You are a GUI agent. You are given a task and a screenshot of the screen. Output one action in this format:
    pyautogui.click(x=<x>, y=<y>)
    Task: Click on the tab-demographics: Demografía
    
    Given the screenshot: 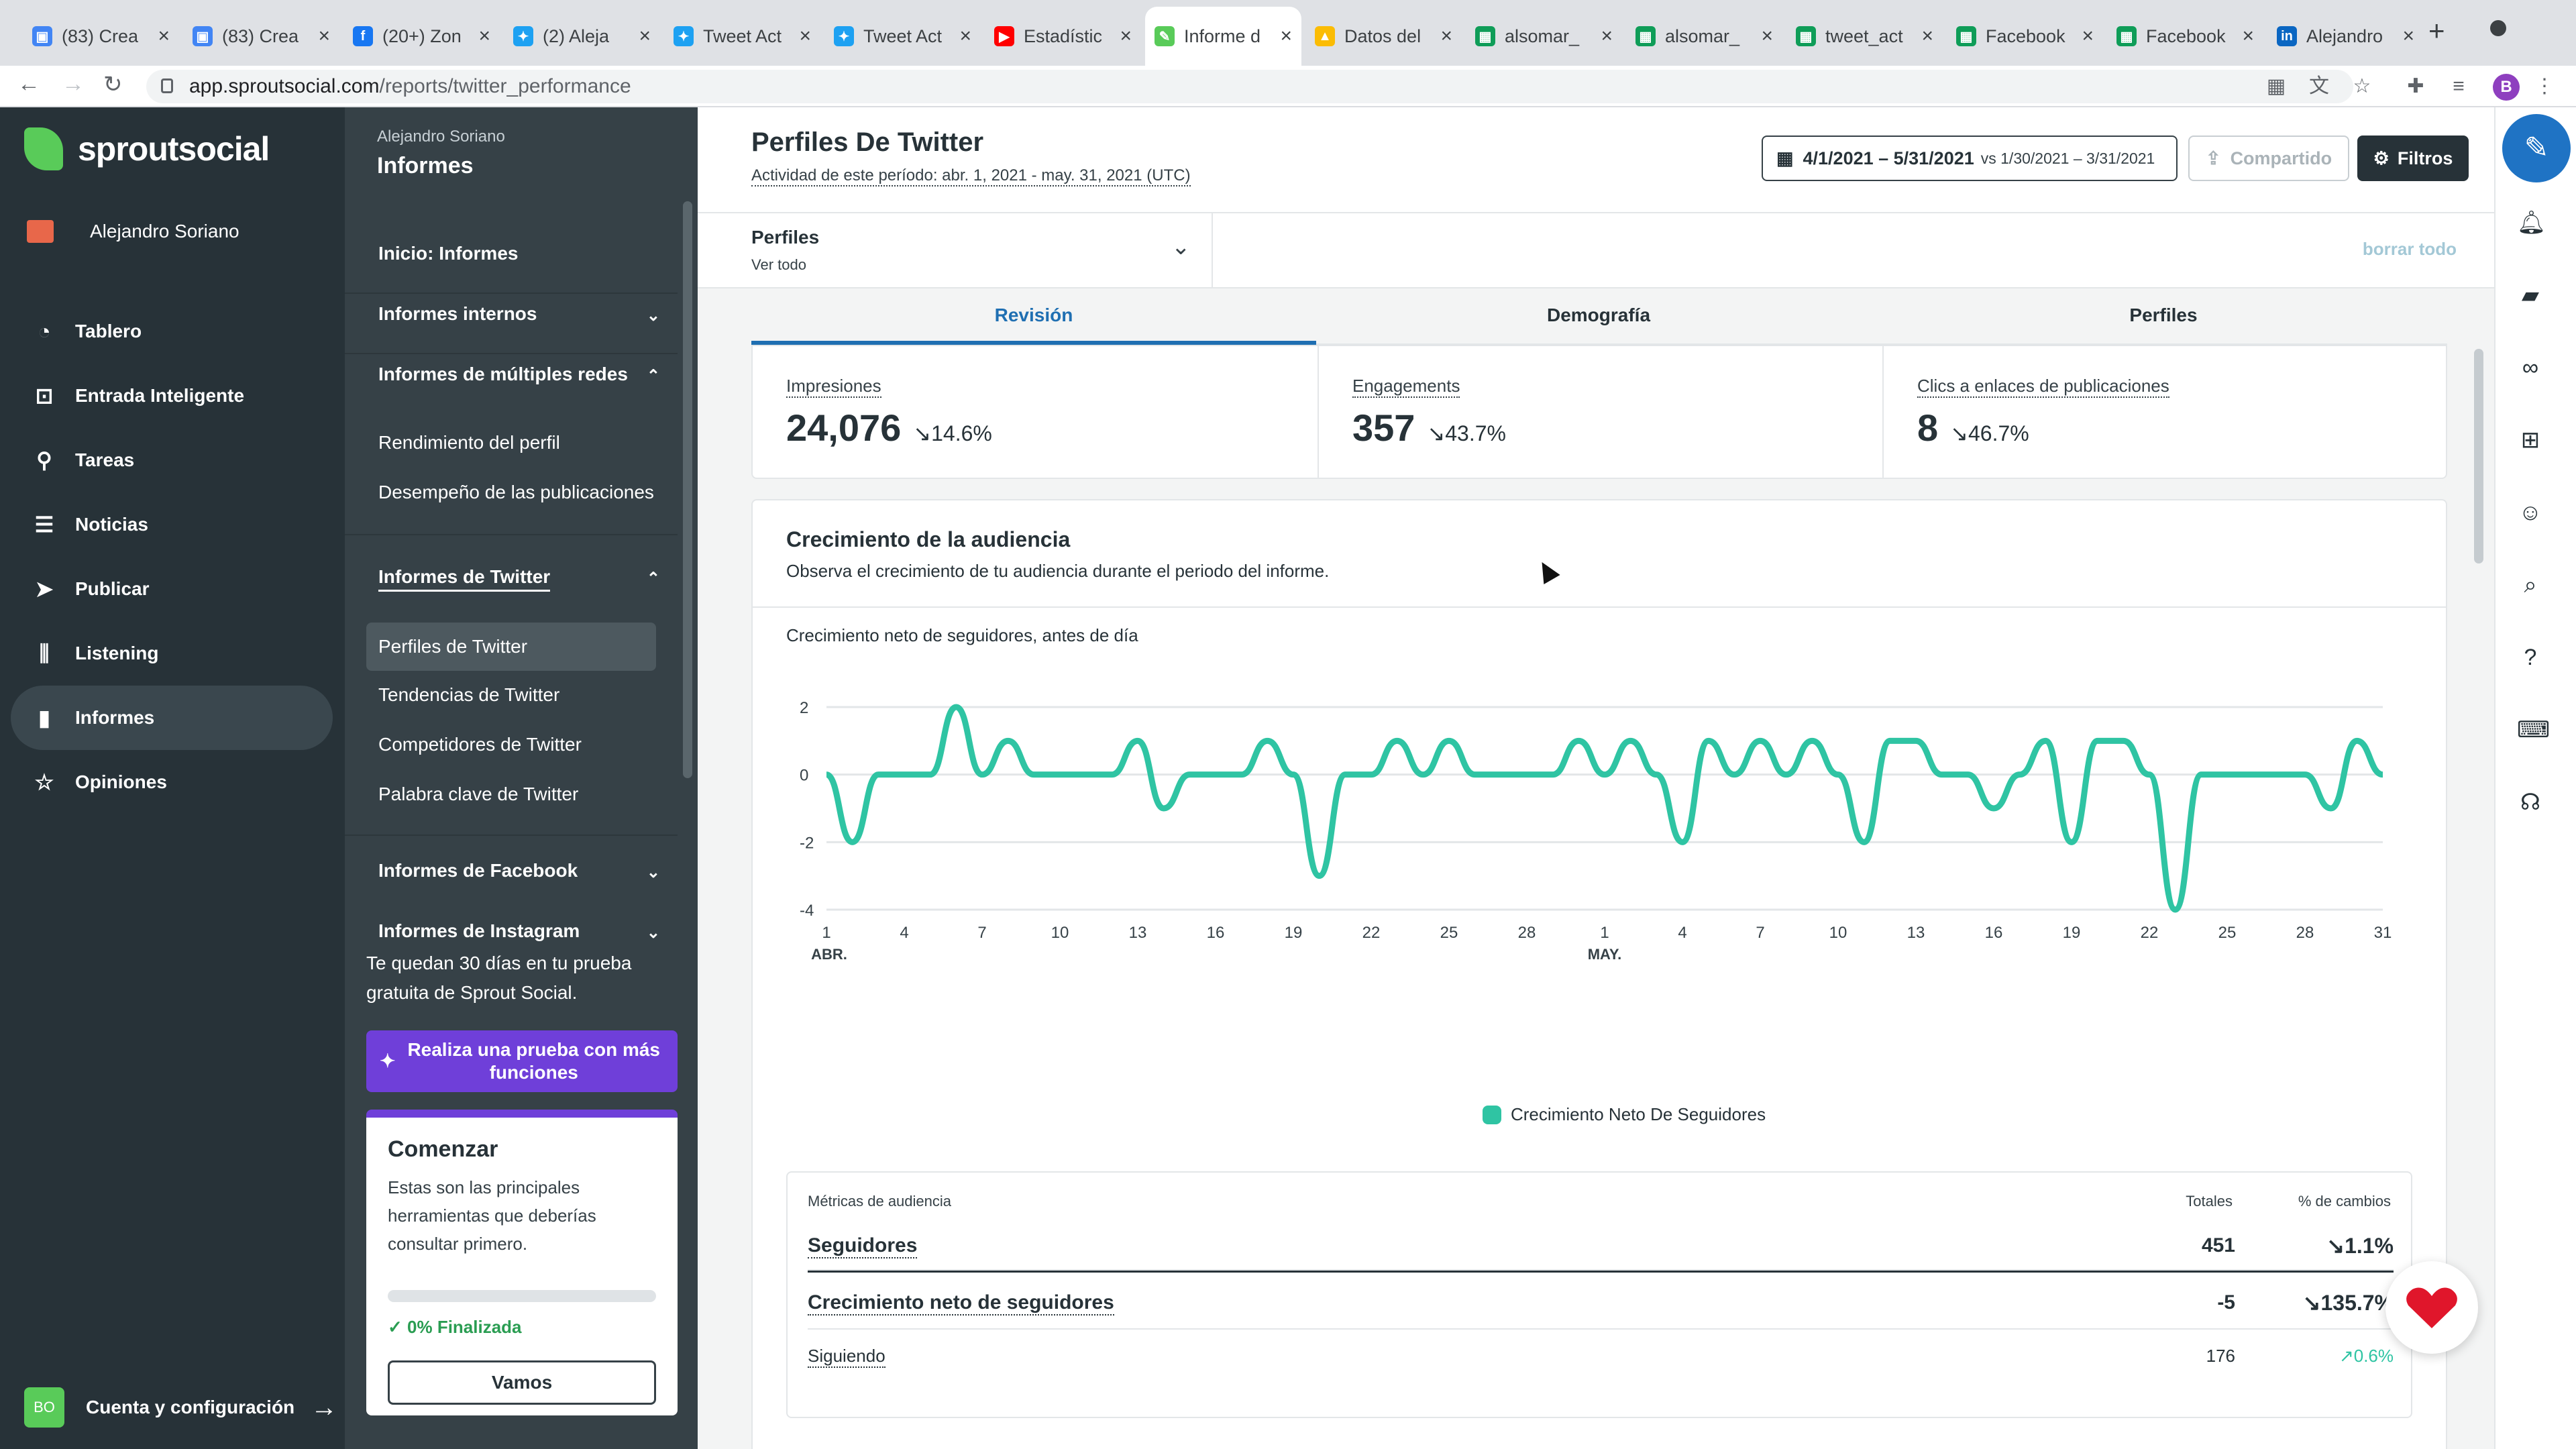 What is the action you would take?
    pyautogui.click(x=1598, y=320)
    